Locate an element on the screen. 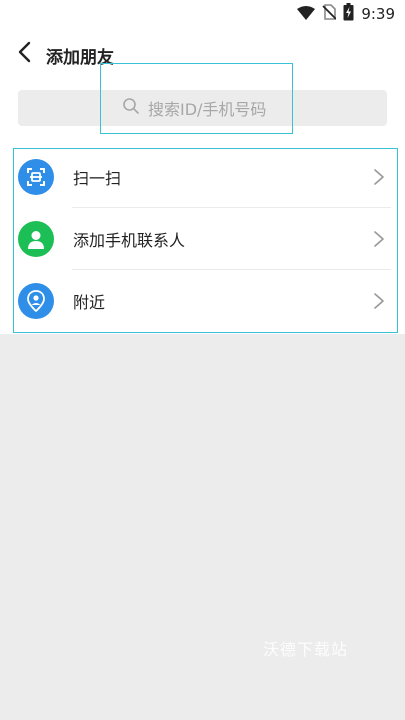 The height and width of the screenshot is (720, 405). watermark: 沃德下载站 is located at coordinates (306, 649).